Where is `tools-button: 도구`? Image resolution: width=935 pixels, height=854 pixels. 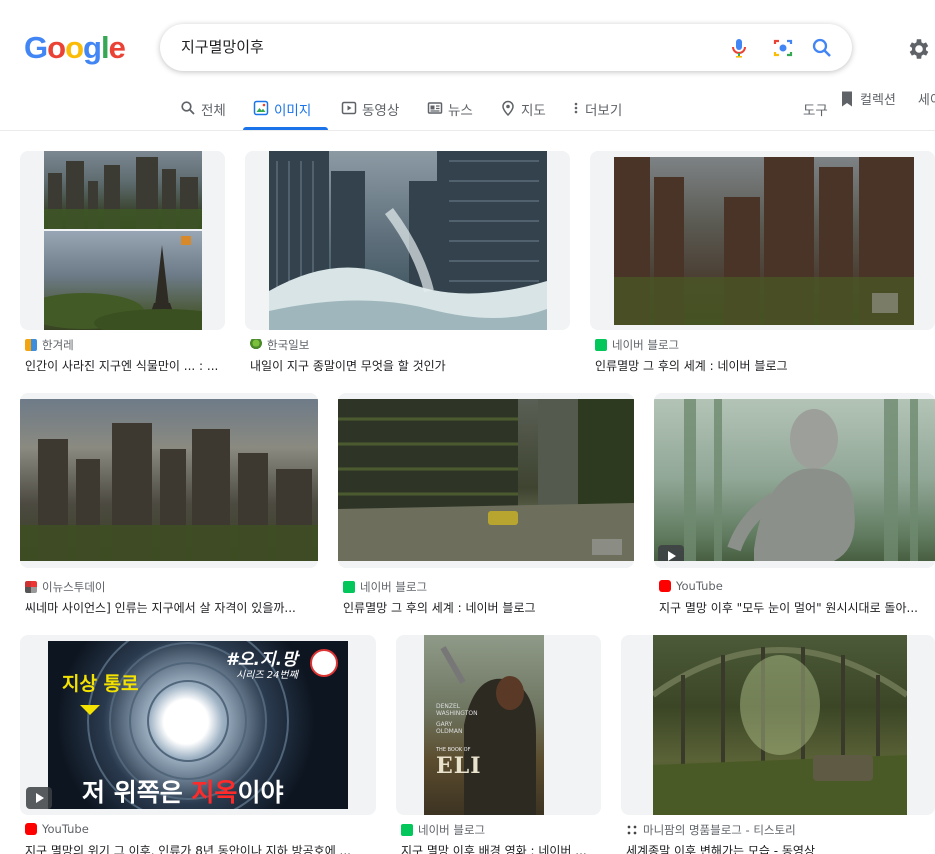
tools-button: 도구 is located at coordinates (815, 109).